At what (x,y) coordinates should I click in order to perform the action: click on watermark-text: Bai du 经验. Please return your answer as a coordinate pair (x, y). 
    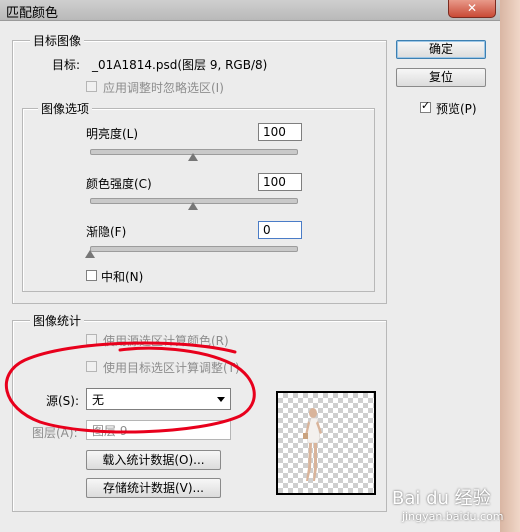
    Looking at the image, I should click on (441, 498).